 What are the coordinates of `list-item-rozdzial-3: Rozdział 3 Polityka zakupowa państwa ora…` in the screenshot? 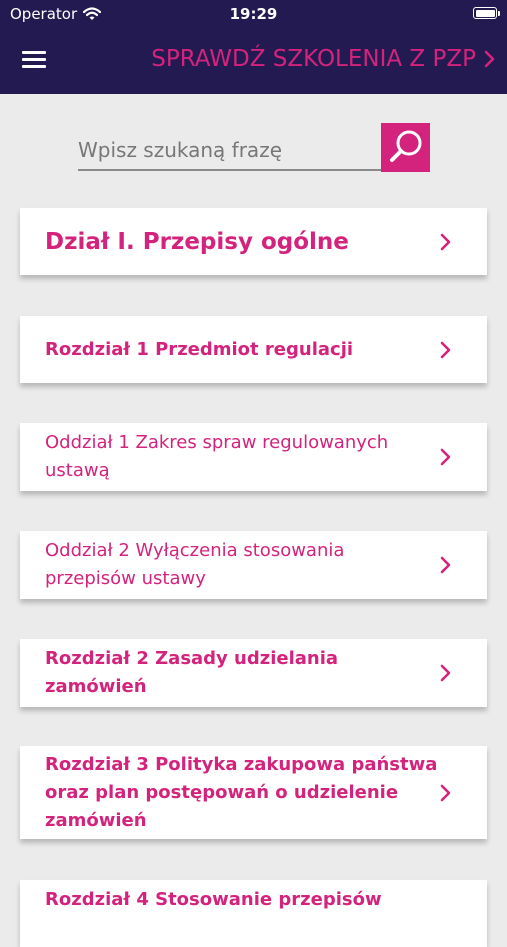 It's located at (253, 792).